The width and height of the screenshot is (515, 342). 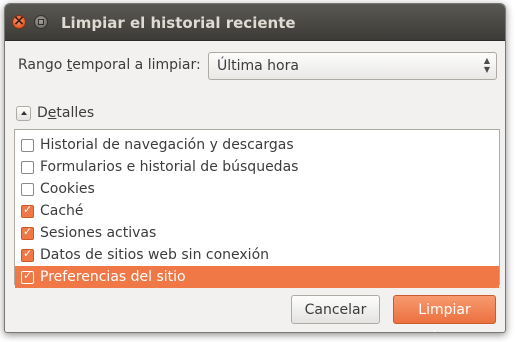 I want to click on window-title: Limpiar el historial reciente, so click(x=178, y=23).